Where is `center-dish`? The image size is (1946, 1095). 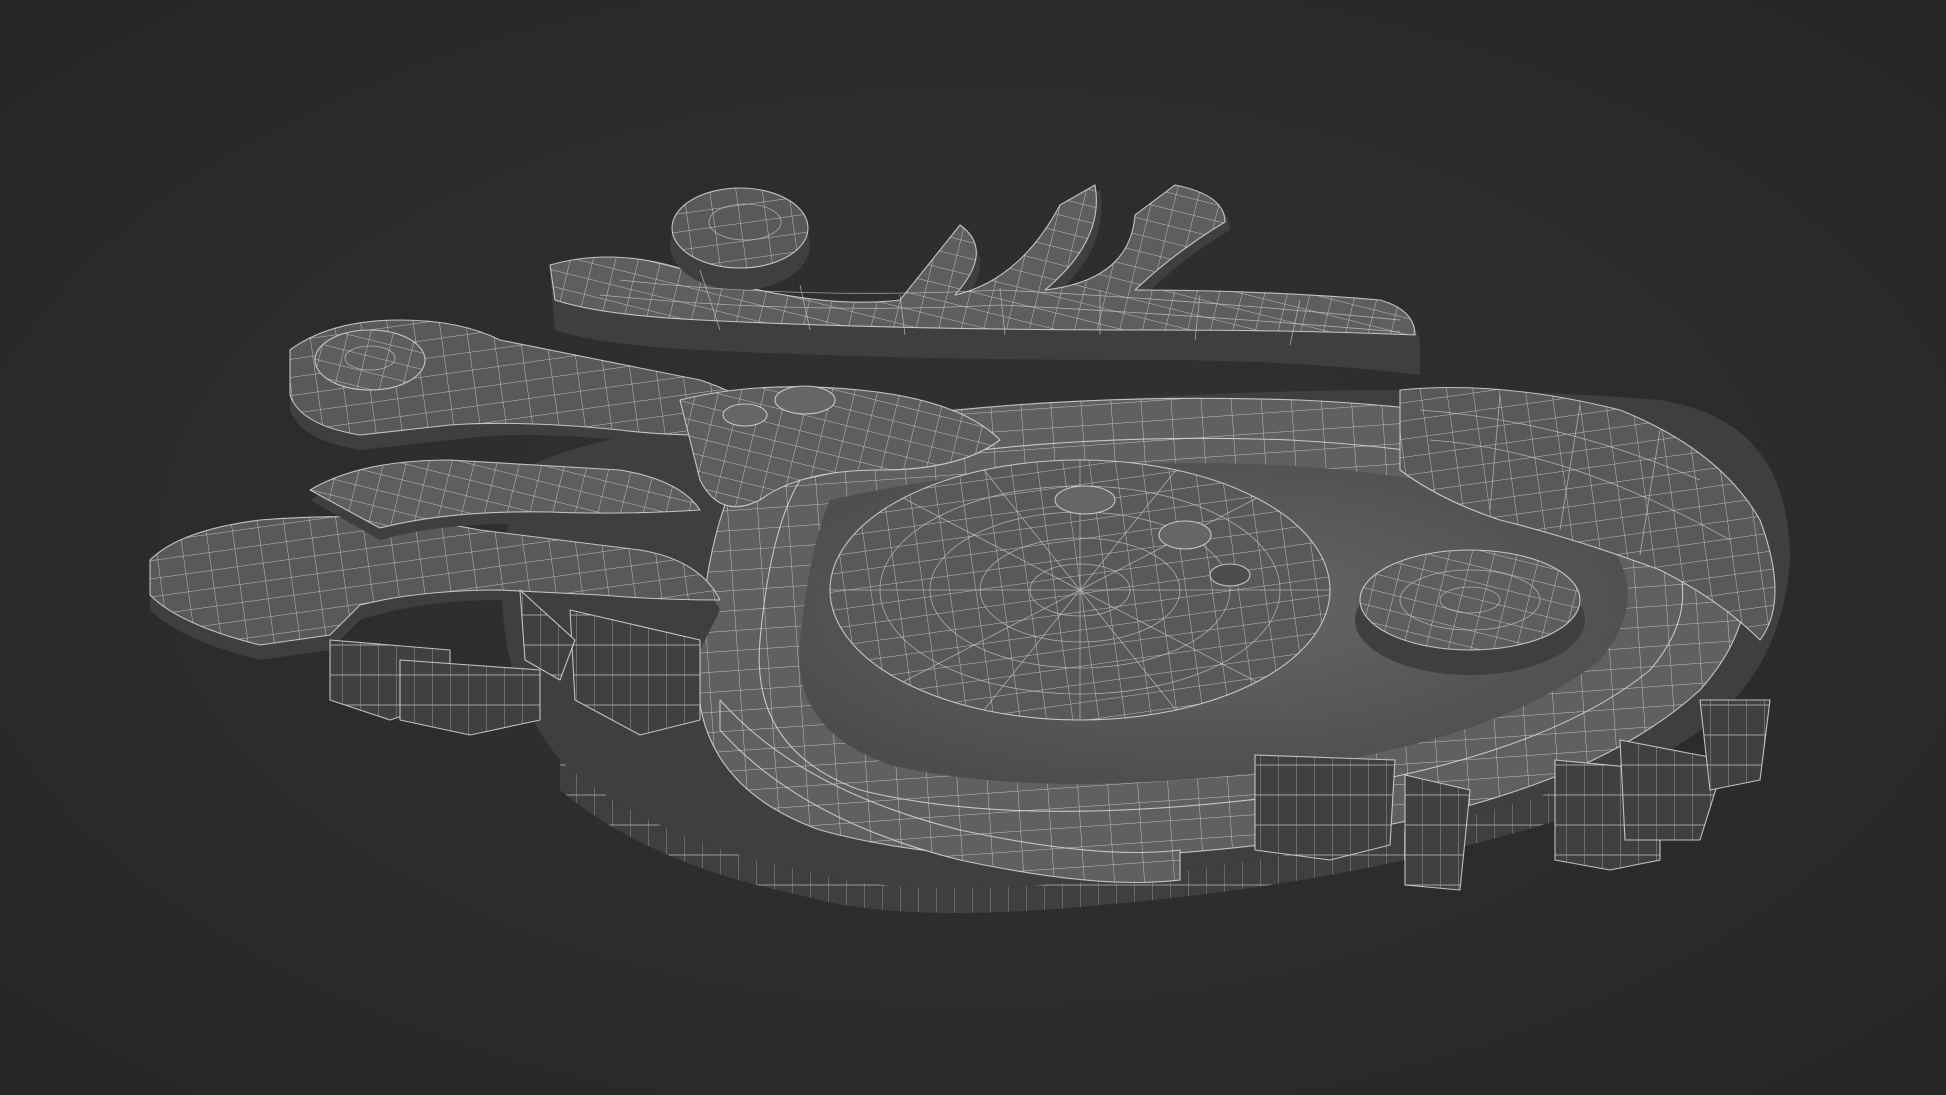 center-dish is located at coordinates (1080, 590).